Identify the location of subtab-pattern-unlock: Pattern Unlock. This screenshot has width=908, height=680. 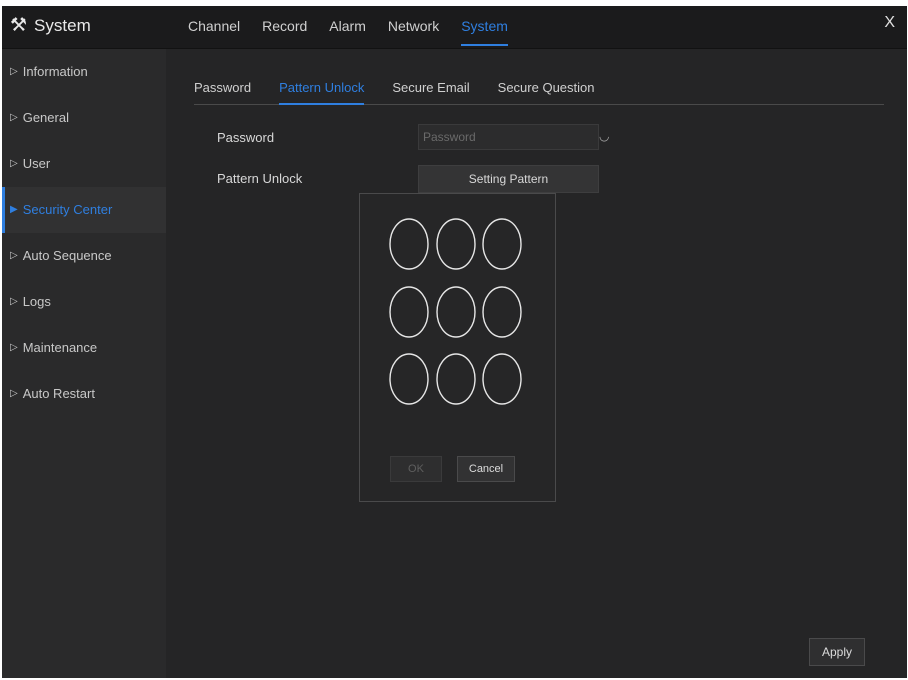
(322, 92).